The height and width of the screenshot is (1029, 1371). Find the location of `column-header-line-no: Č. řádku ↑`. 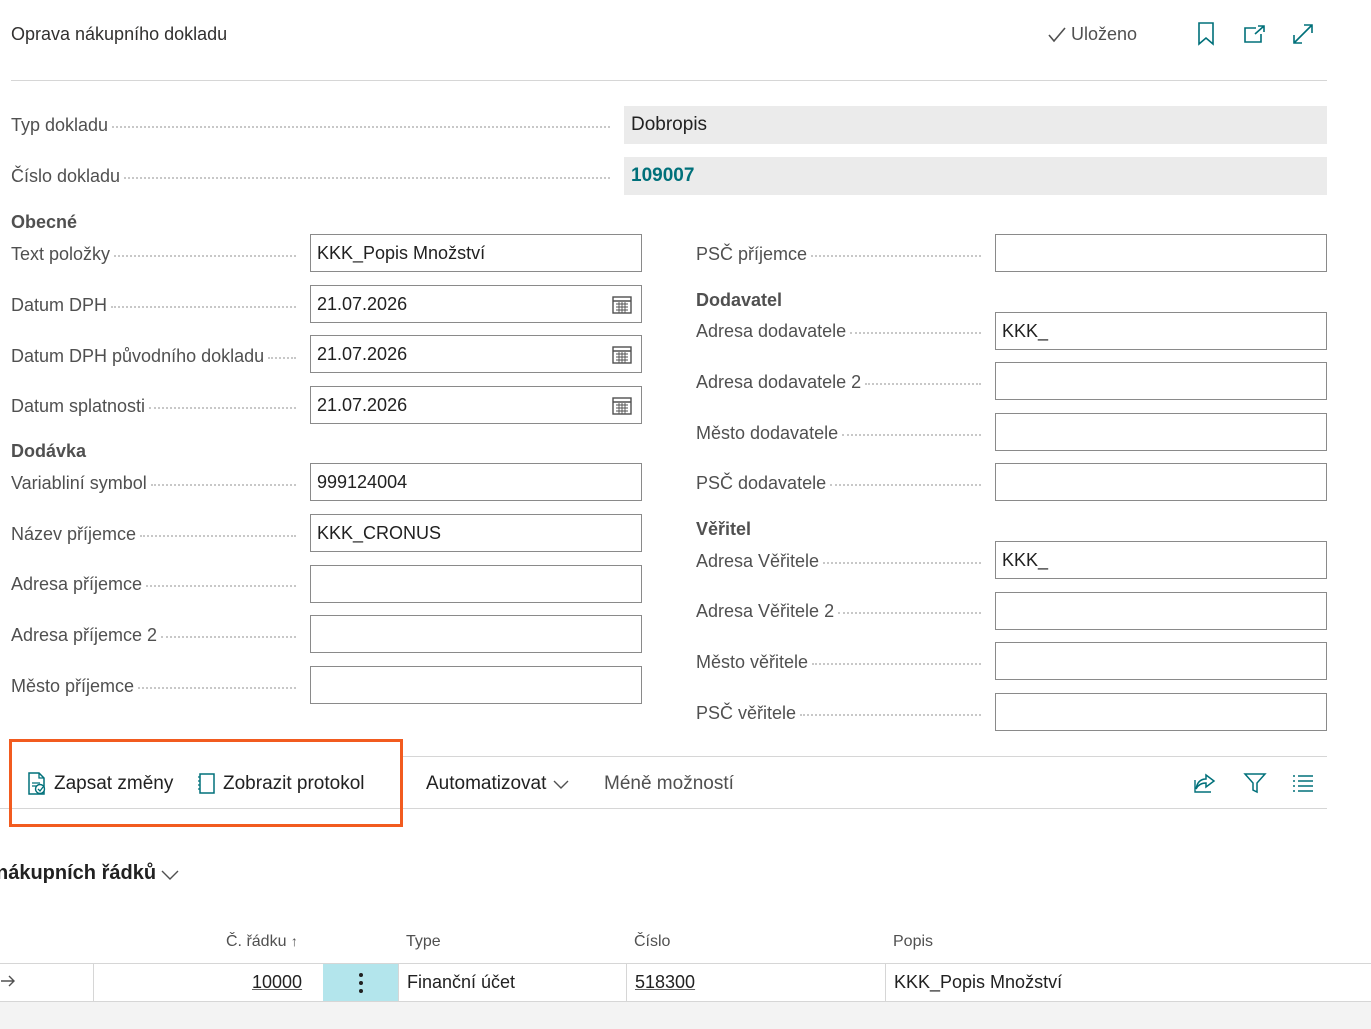

column-header-line-no: Č. řádku ↑ is located at coordinates (262, 942).